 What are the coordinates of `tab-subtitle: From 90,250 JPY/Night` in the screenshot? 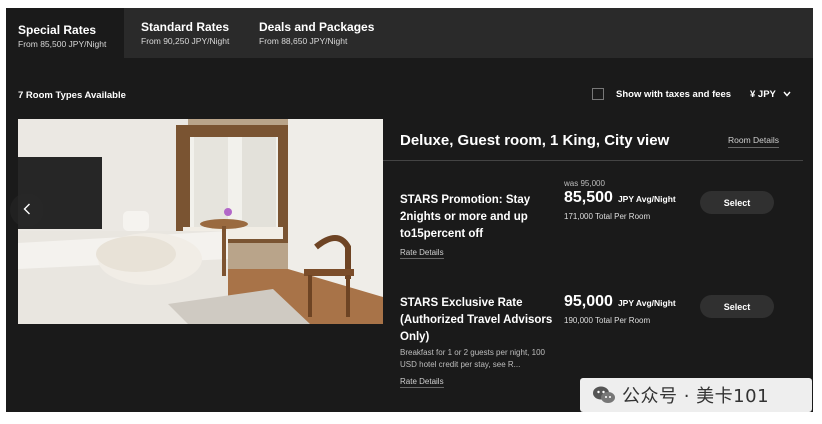 It's located at (185, 41).